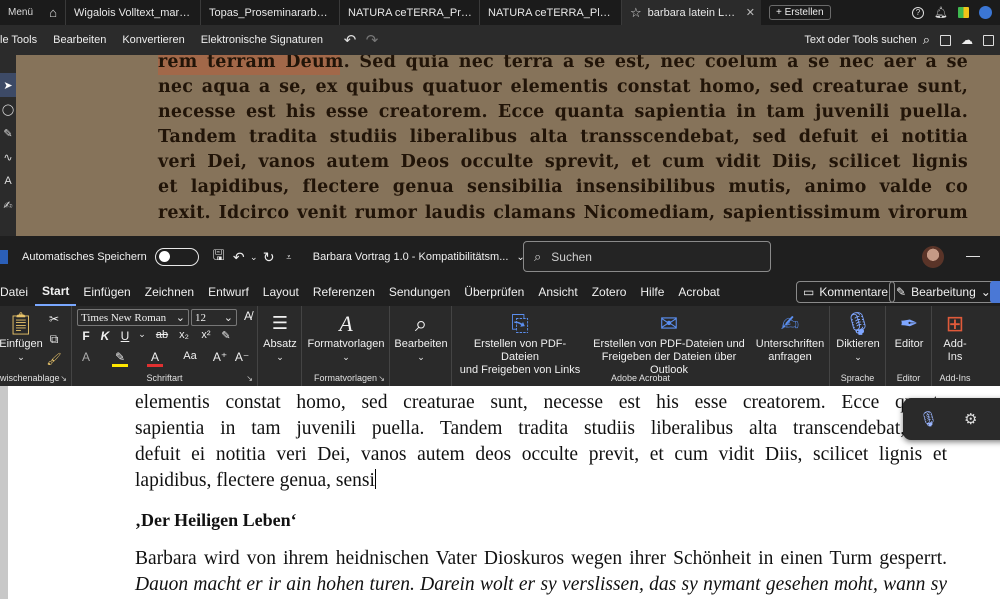  I want to click on esign-button: Elektronische Signaturen, so click(262, 40).